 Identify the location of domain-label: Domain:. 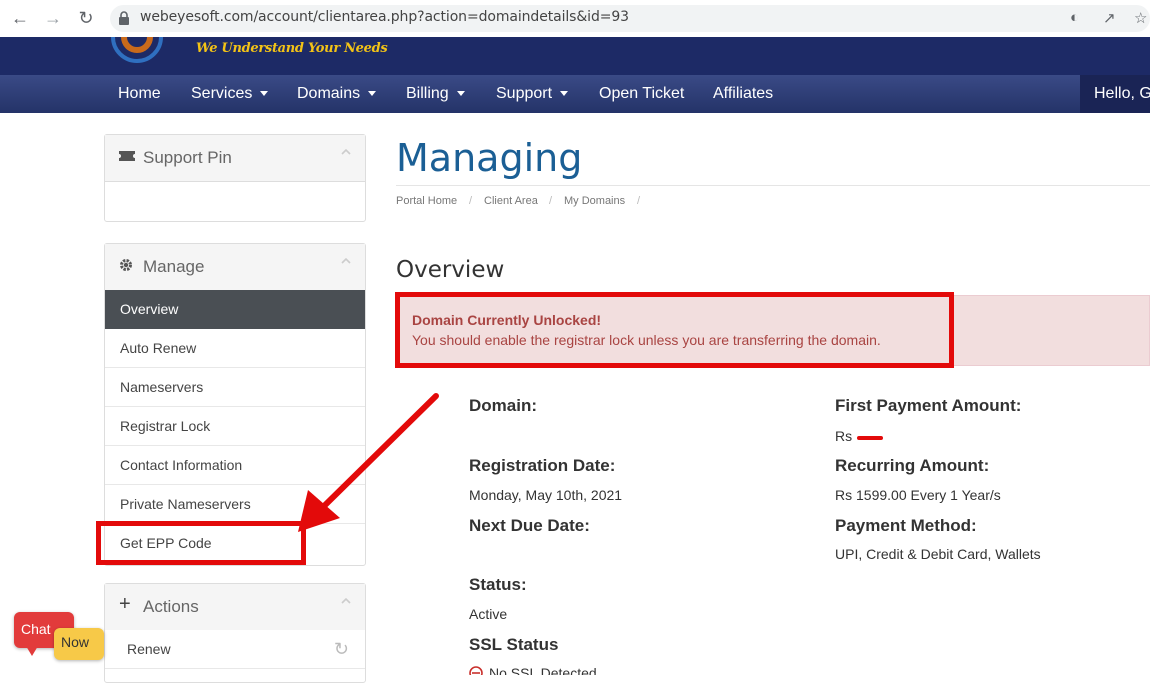
(503, 405).